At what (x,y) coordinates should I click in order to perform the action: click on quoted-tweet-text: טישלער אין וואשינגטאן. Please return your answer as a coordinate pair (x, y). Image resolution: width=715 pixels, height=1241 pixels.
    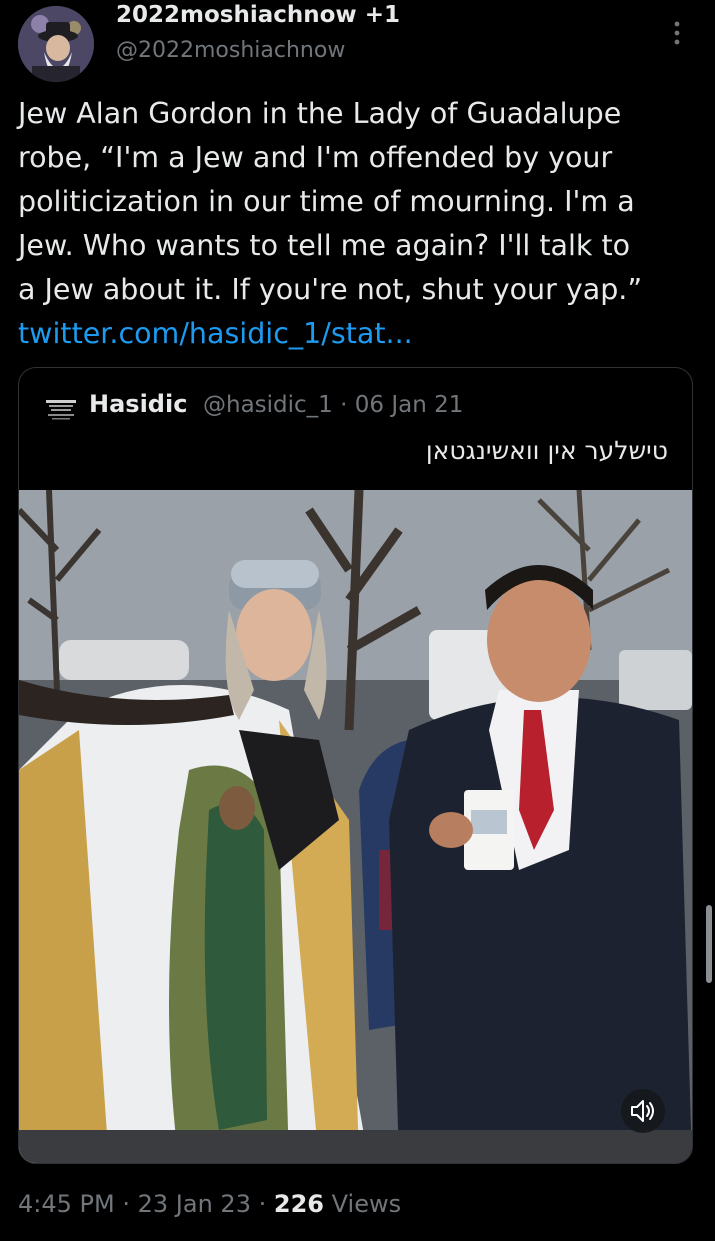
    Looking at the image, I should click on (546, 450).